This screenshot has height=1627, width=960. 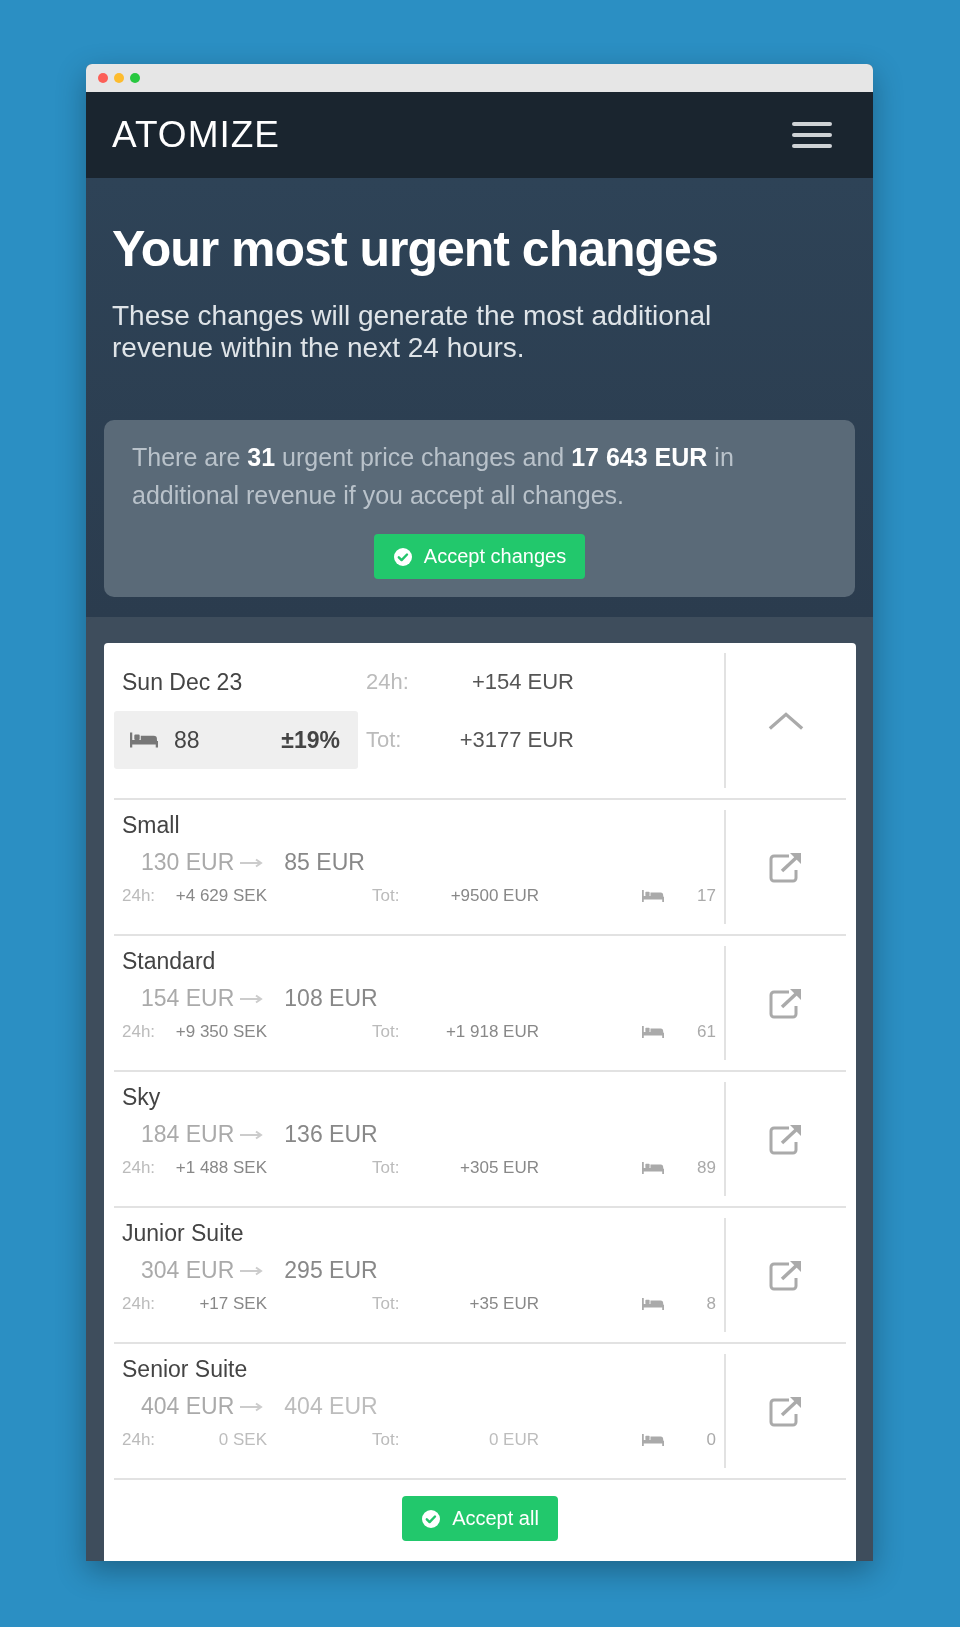 What do you see at coordinates (491, 1032) in the screenshot?
I see `revenue-value: +1 918 EUR` at bounding box center [491, 1032].